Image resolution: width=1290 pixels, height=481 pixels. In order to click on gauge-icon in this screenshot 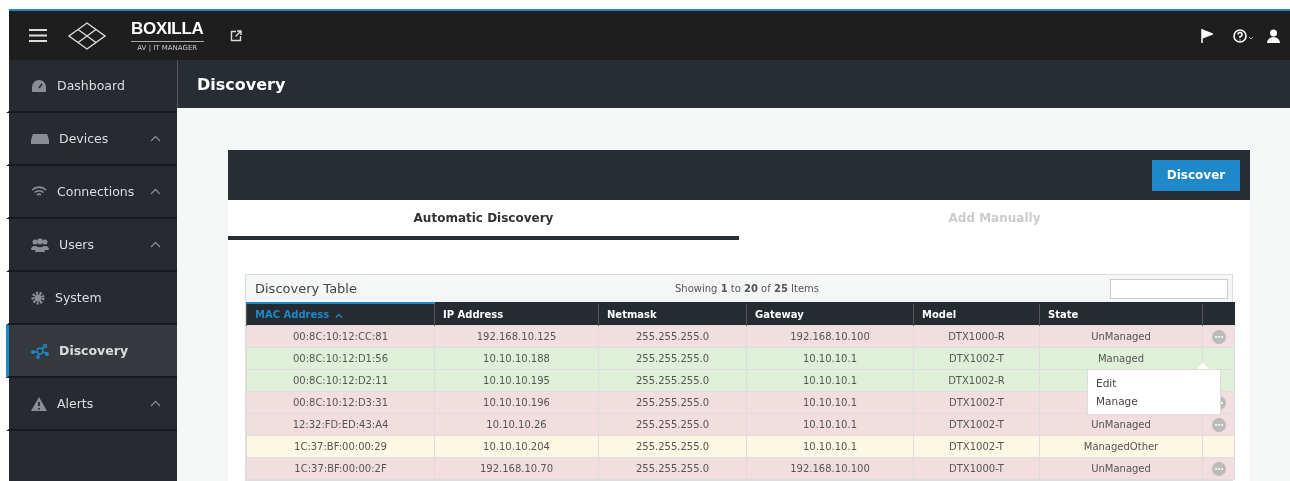, I will do `click(39, 85)`.